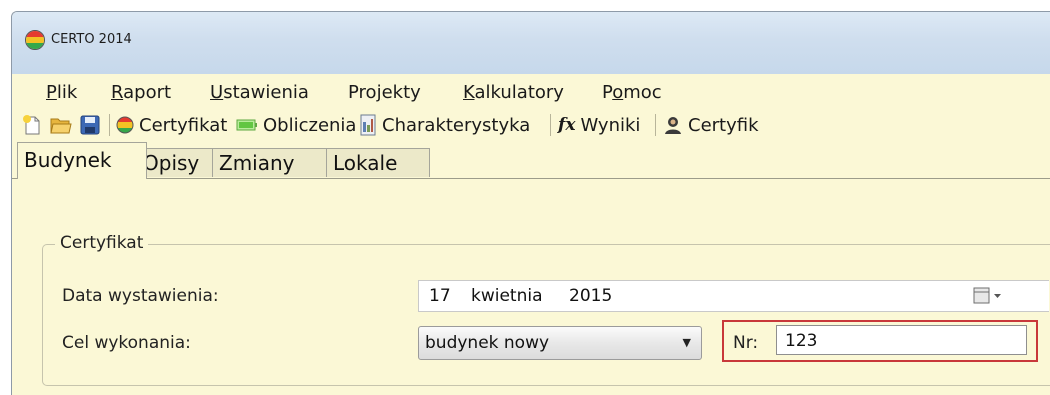 This screenshot has width=1050, height=395. What do you see at coordinates (487, 343) in the screenshot?
I see `purpose-value: budynek nowy` at bounding box center [487, 343].